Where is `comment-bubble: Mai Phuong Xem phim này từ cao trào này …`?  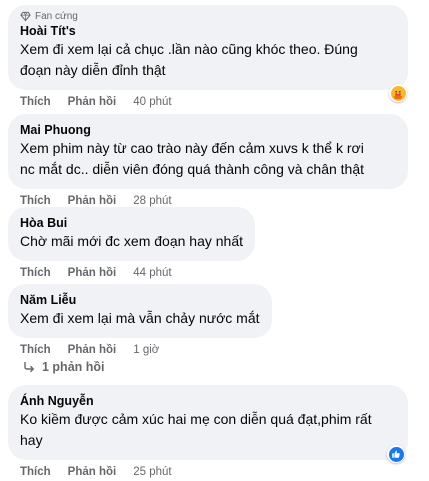
comment-bubble: Mai Phuong Xem phim này từ cao trào này … is located at coordinates (208, 151).